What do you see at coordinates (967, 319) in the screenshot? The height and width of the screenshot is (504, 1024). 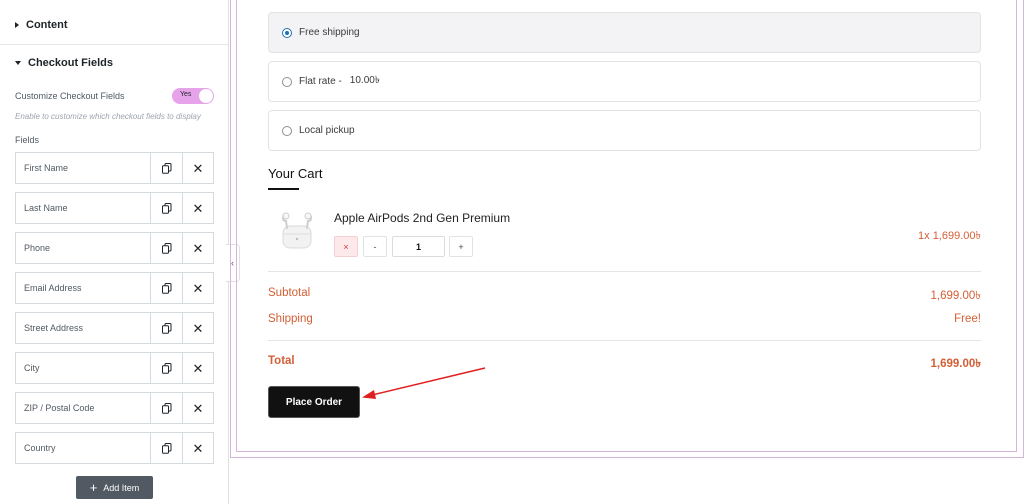 I see `shipping-value: Free!` at bounding box center [967, 319].